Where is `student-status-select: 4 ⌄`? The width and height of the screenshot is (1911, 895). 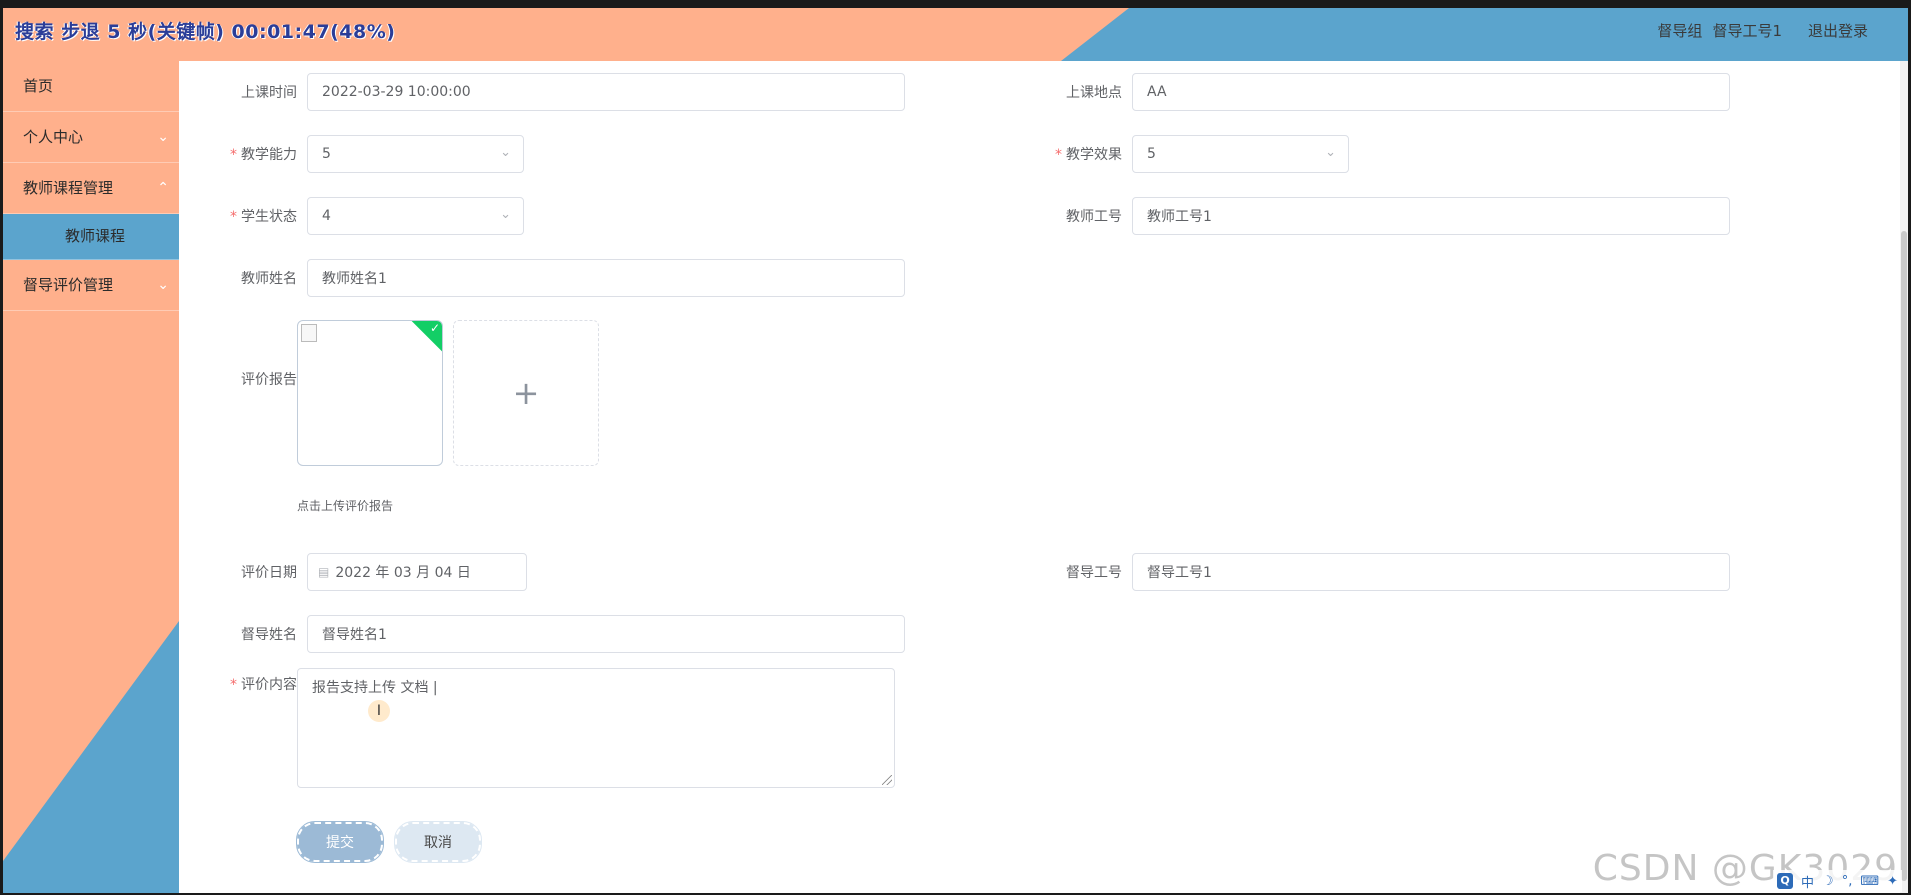 student-status-select: 4 ⌄ is located at coordinates (415, 216).